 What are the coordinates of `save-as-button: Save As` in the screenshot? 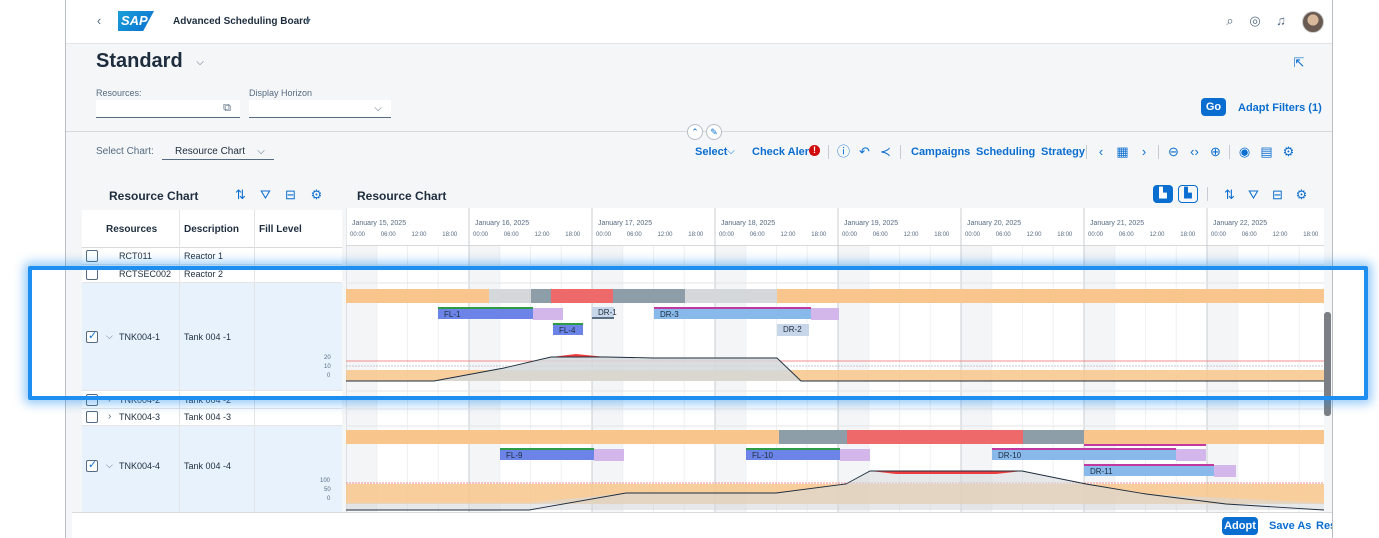 It's located at (1290, 526).